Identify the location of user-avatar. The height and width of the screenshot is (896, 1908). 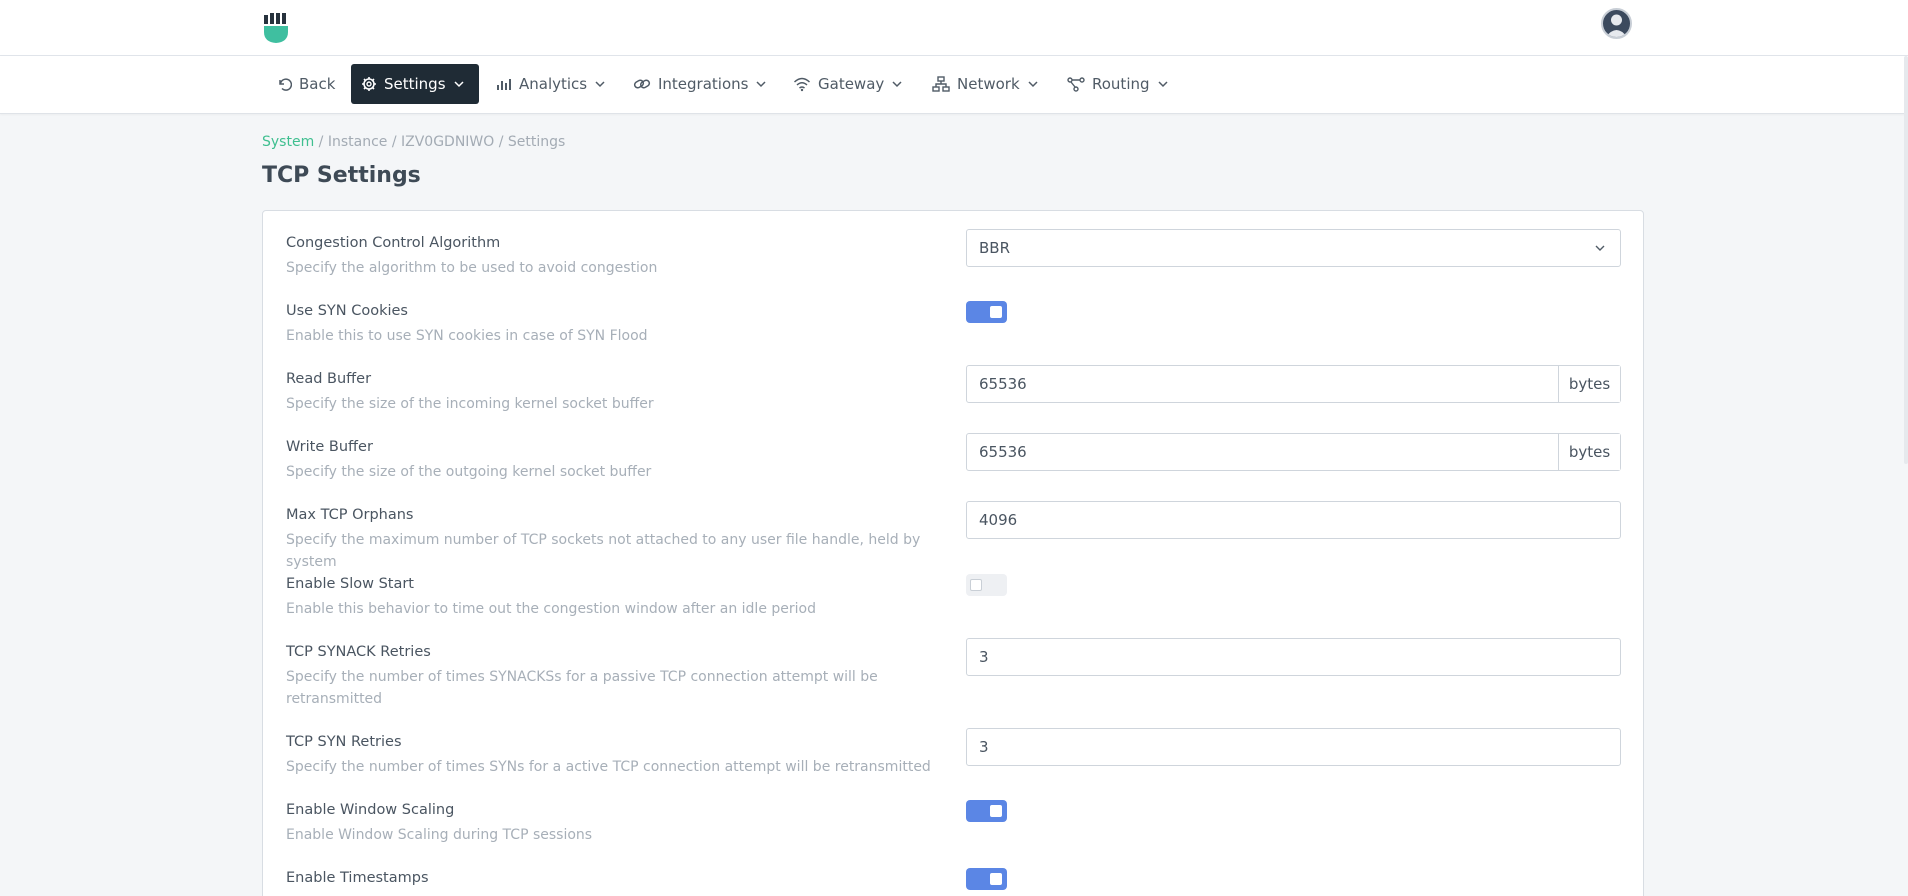
(1616, 23).